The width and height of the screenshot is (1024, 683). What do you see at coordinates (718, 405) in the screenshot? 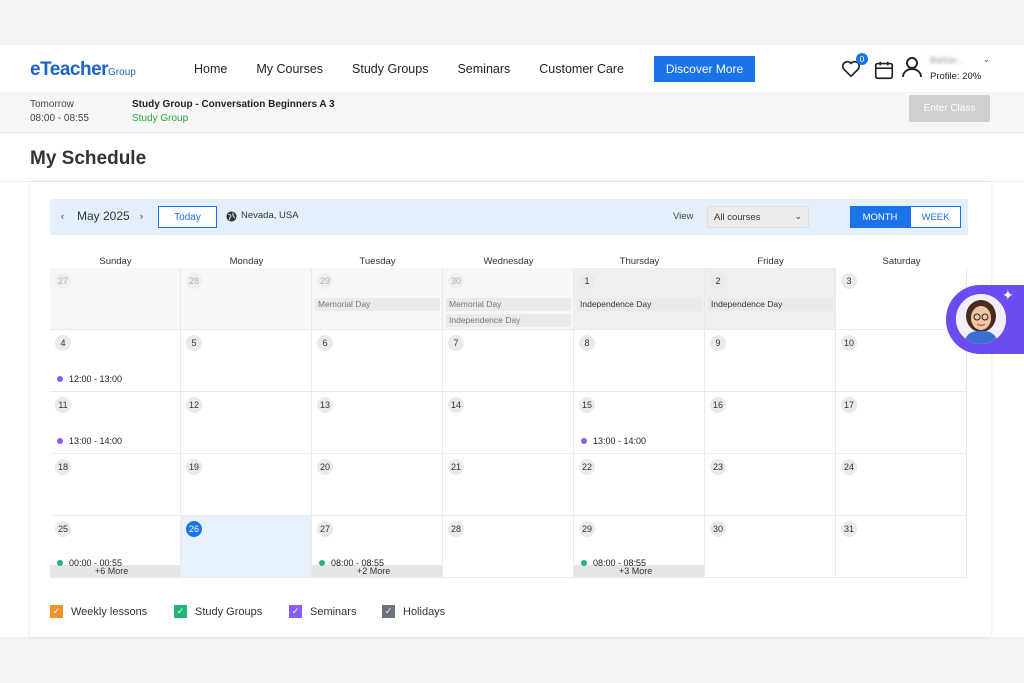
I see `day-number: 16` at bounding box center [718, 405].